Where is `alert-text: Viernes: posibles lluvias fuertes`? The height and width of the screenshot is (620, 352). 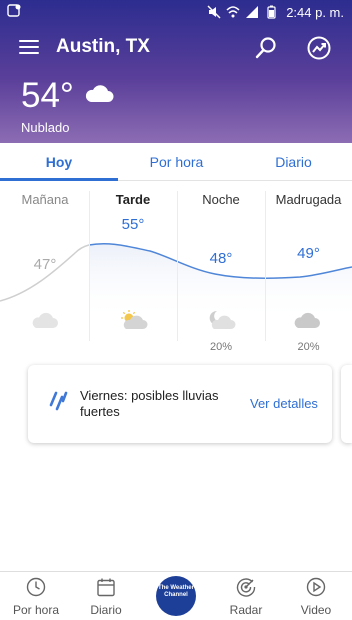 alert-text: Viernes: posibles lluvias fuertes is located at coordinates (149, 403).